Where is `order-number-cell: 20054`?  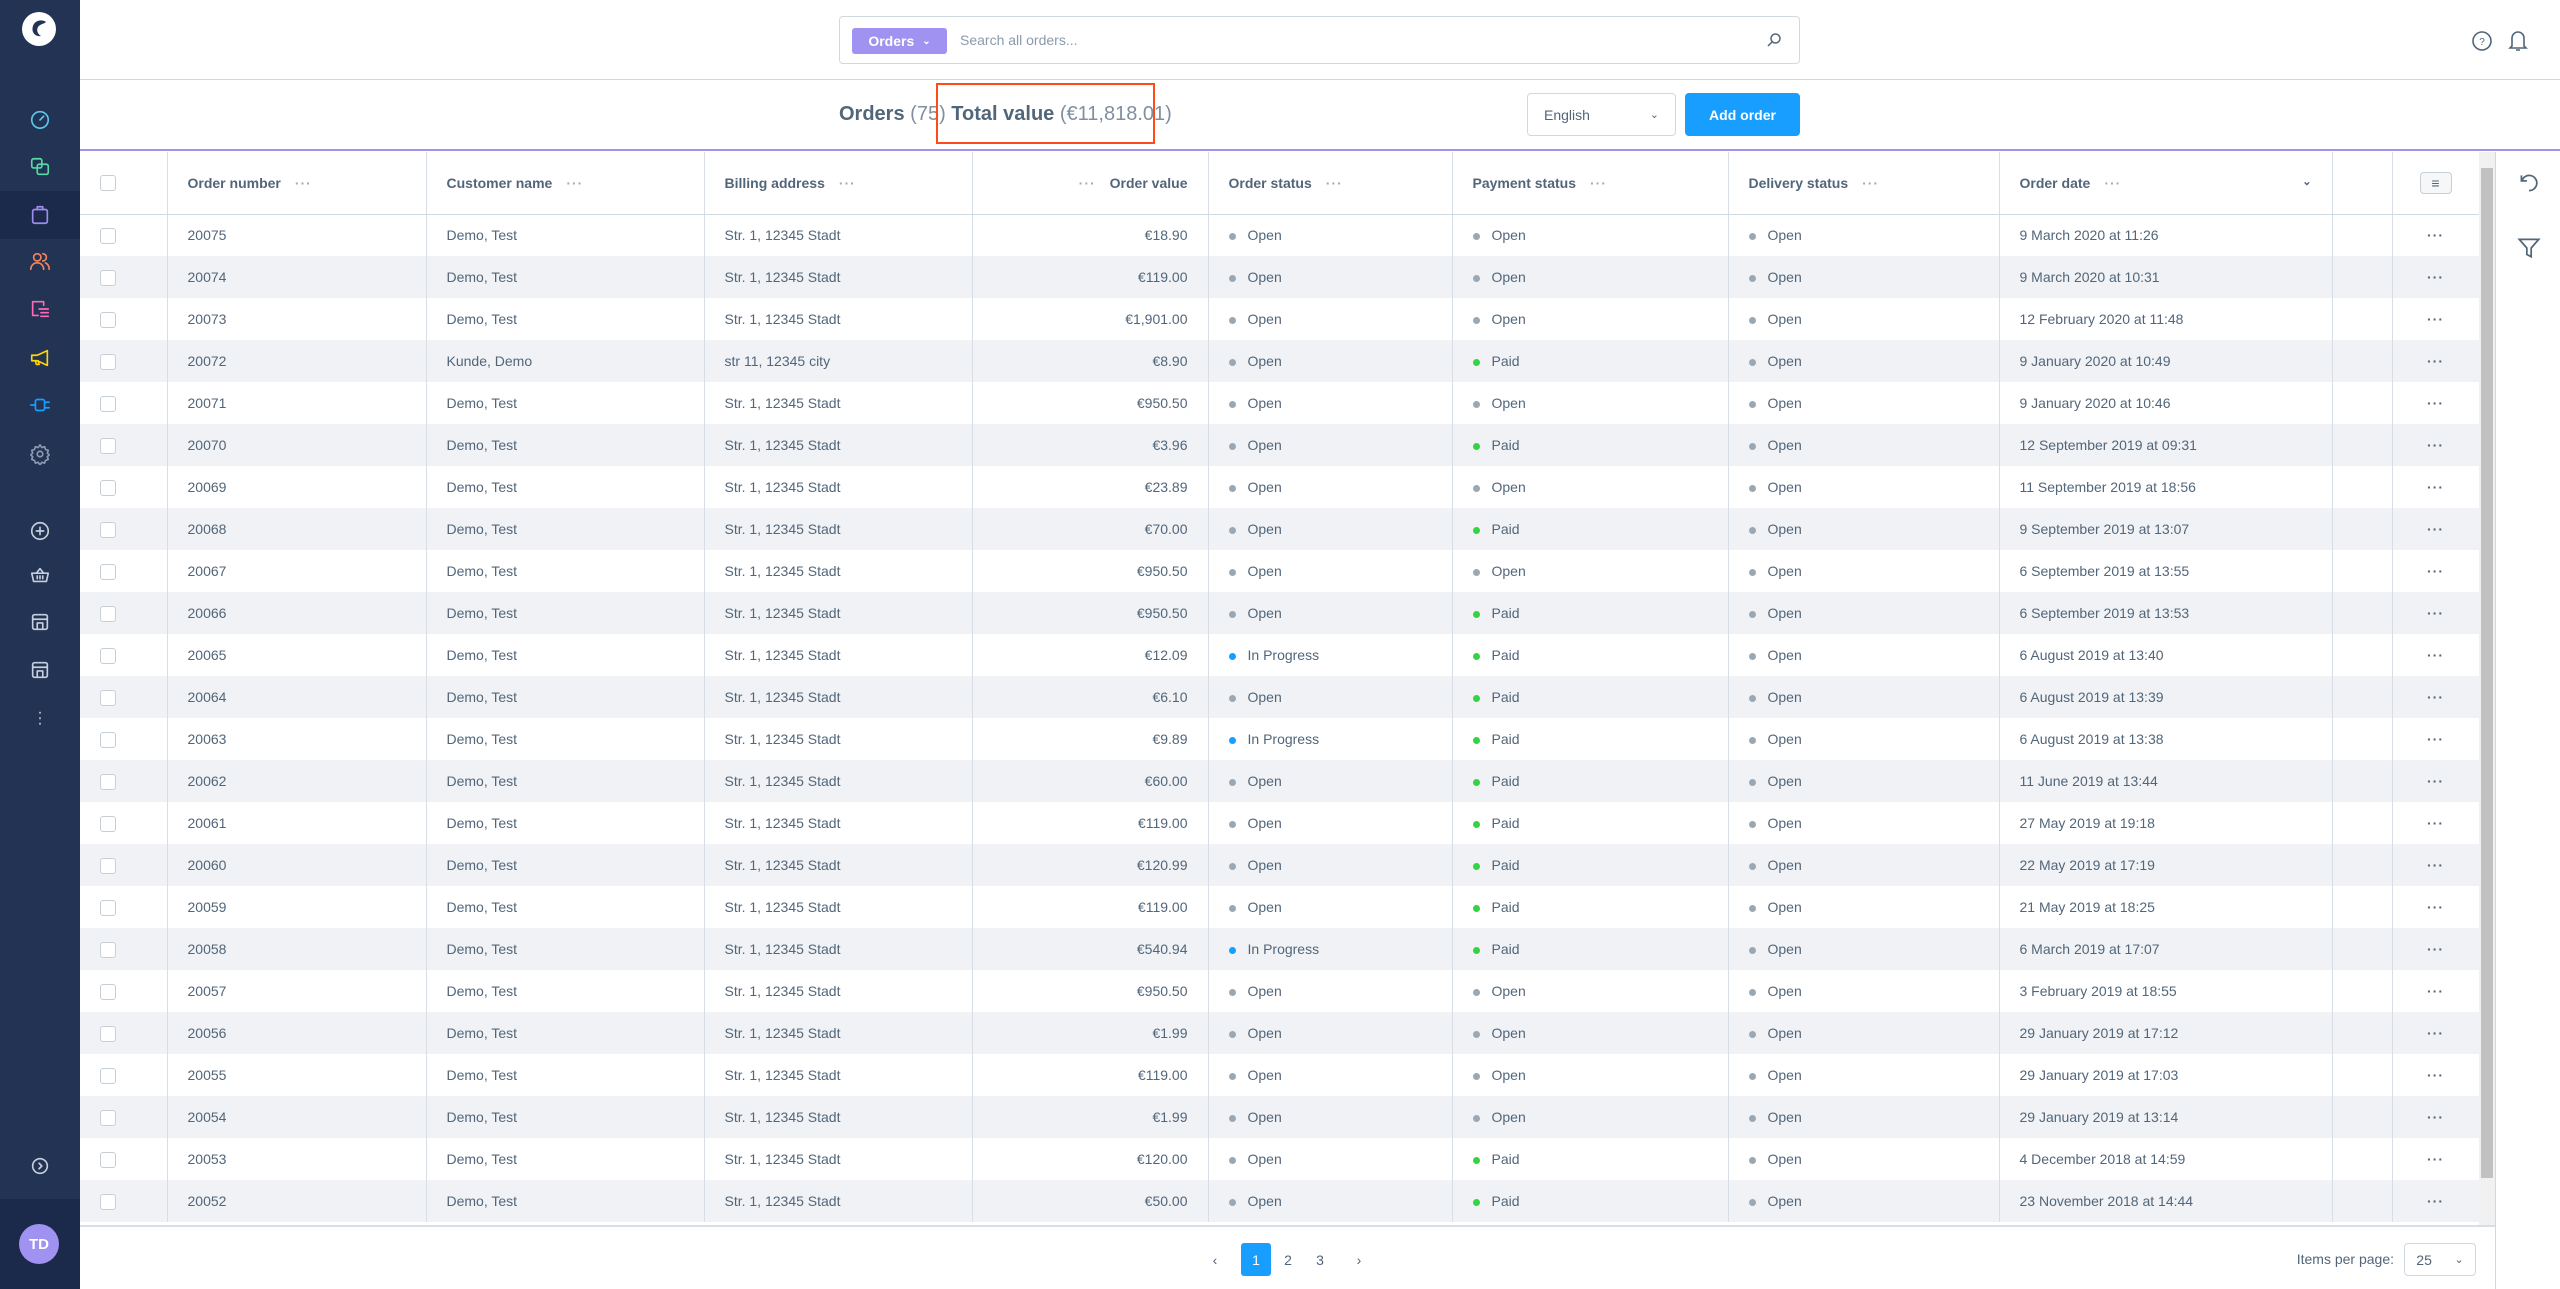
order-number-cell: 20054 is located at coordinates (297, 1117).